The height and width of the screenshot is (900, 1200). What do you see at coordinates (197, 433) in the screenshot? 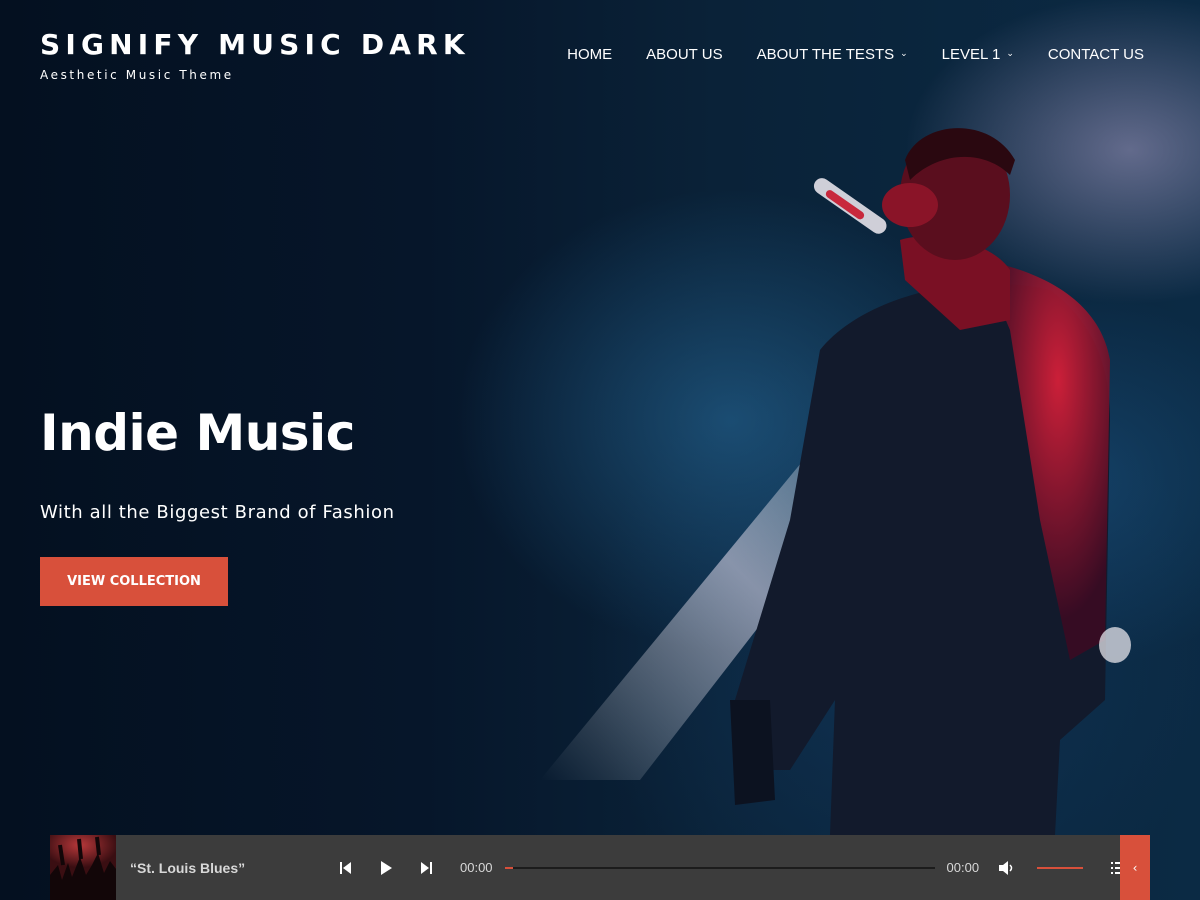
I see `hero-title: Indie Music` at bounding box center [197, 433].